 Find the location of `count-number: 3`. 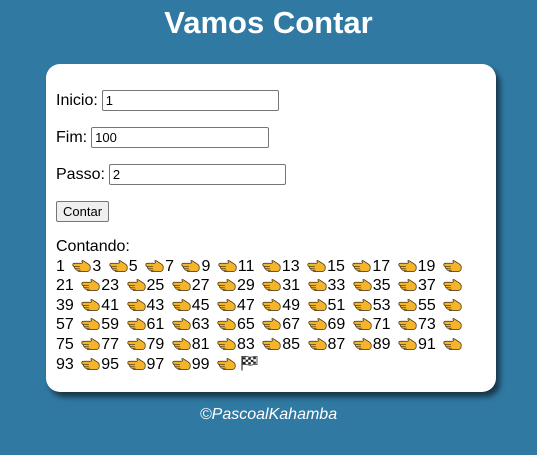

count-number: 3 is located at coordinates (97, 266).